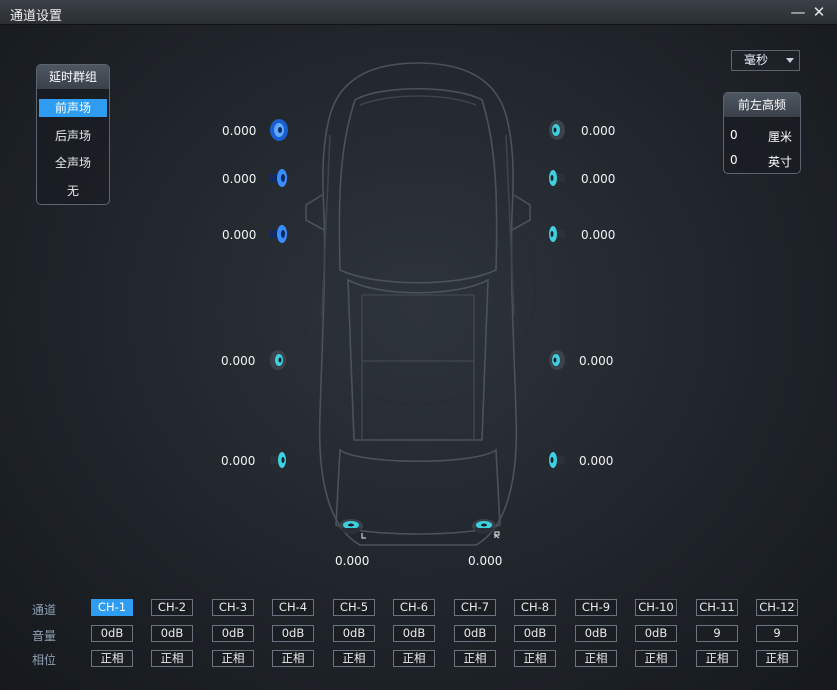 The image size is (837, 690). I want to click on subwoofer-right-icon, so click(485, 528).